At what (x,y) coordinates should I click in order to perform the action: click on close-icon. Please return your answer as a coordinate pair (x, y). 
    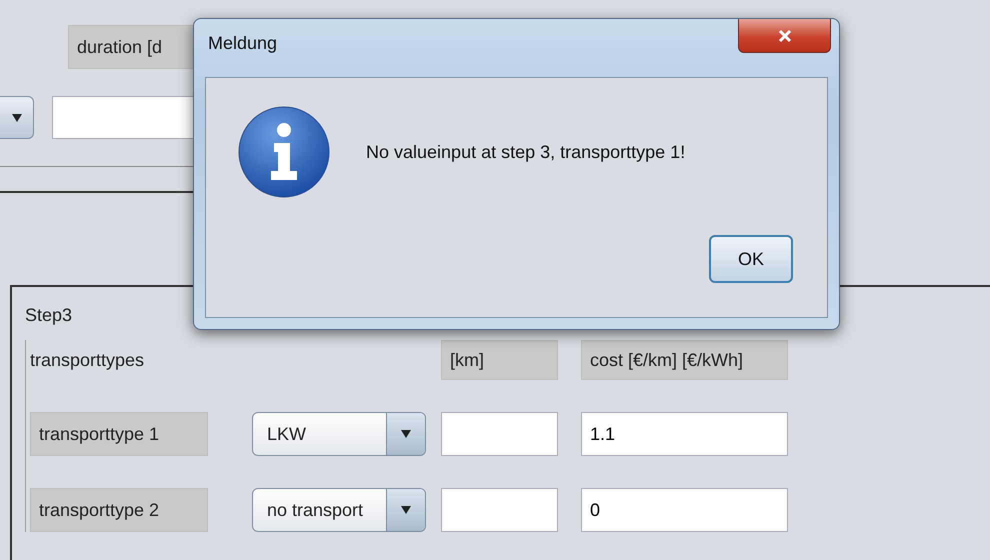
    Looking at the image, I should click on (785, 35).